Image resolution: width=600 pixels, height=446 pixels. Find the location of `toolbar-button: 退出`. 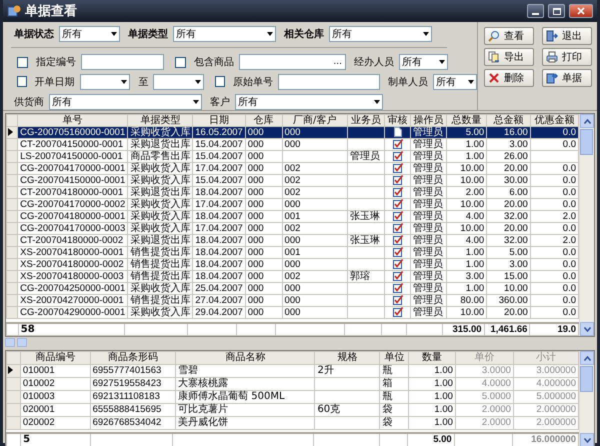

toolbar-button: 退出 is located at coordinates (567, 36).